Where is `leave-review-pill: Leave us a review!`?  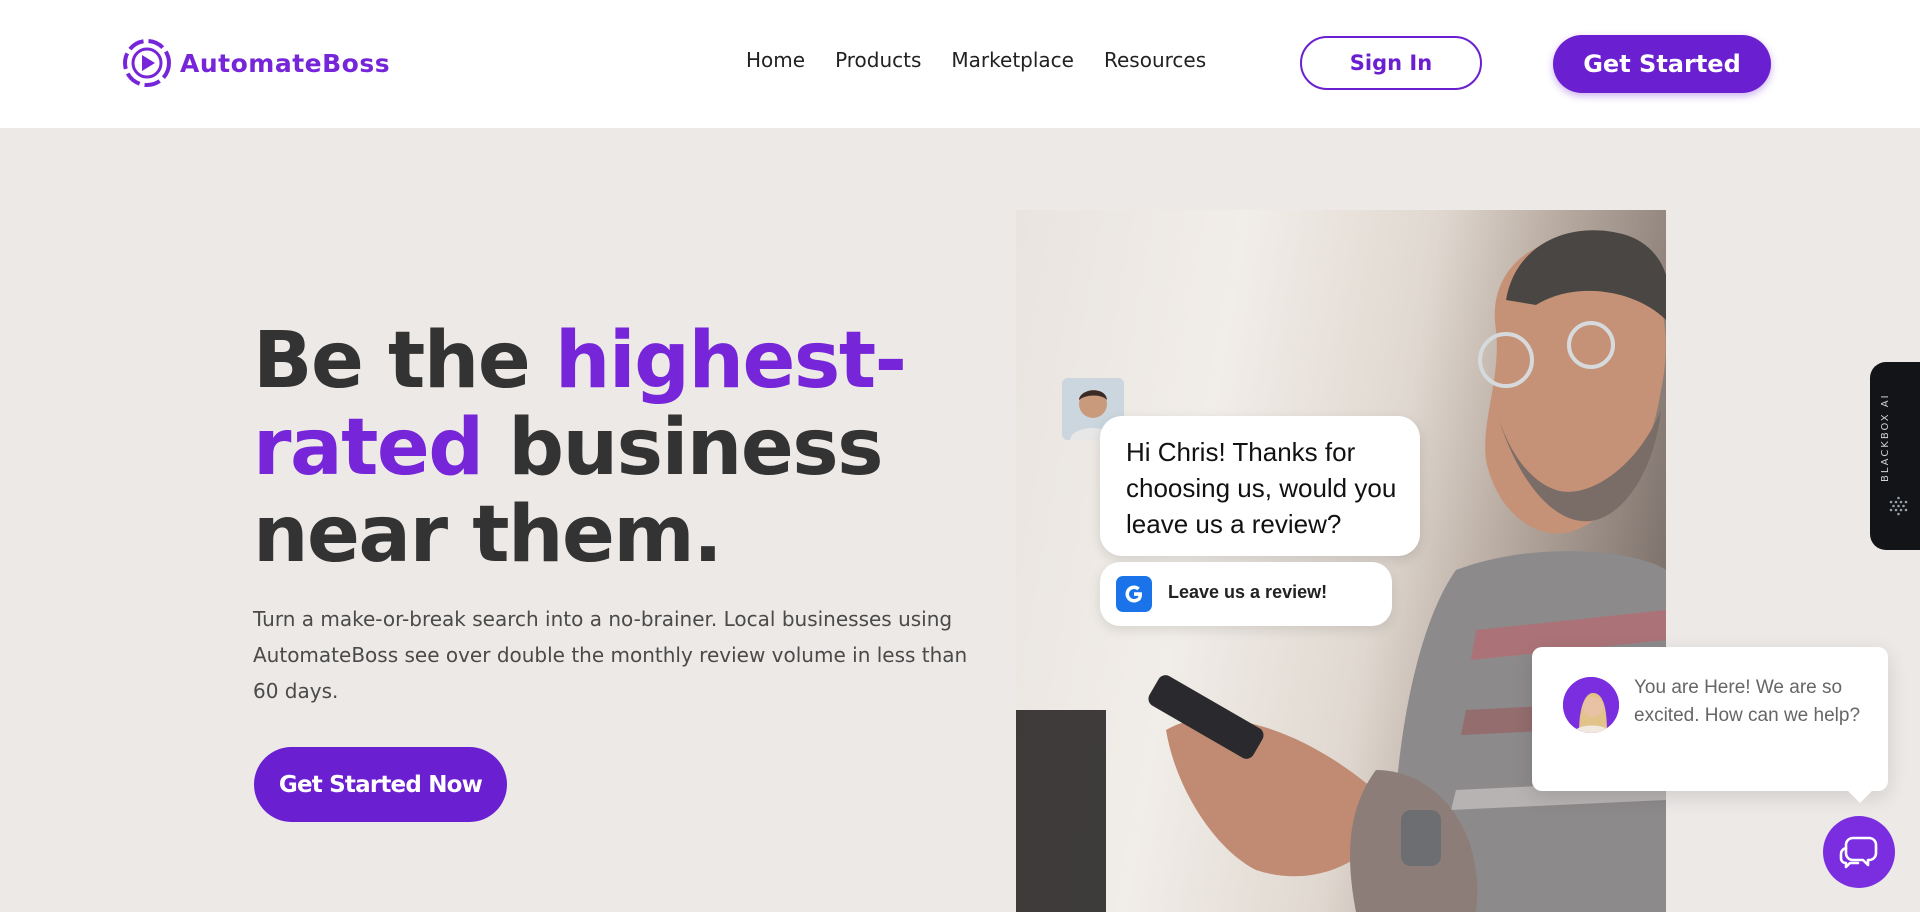
leave-review-pill: Leave us a review! is located at coordinates (1246, 594).